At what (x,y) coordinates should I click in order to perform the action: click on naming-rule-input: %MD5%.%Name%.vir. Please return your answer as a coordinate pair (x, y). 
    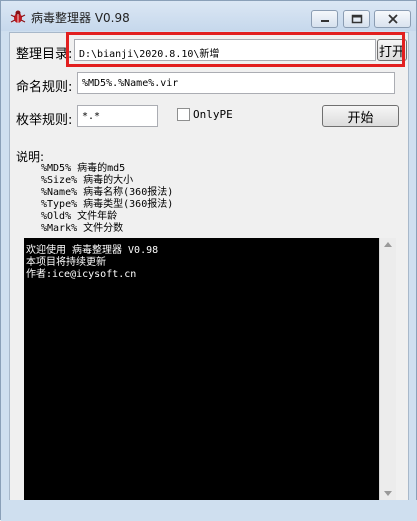
    Looking at the image, I should click on (236, 83).